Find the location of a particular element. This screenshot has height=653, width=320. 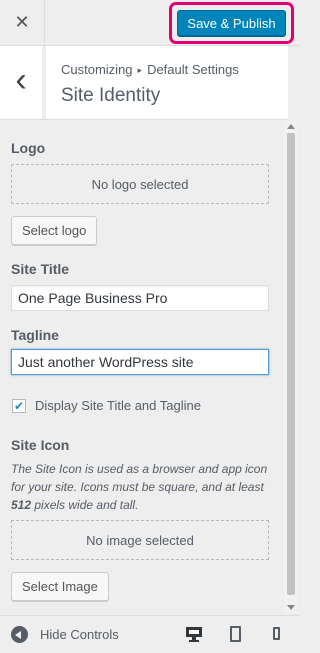

mobile-icon is located at coordinates (276, 633).